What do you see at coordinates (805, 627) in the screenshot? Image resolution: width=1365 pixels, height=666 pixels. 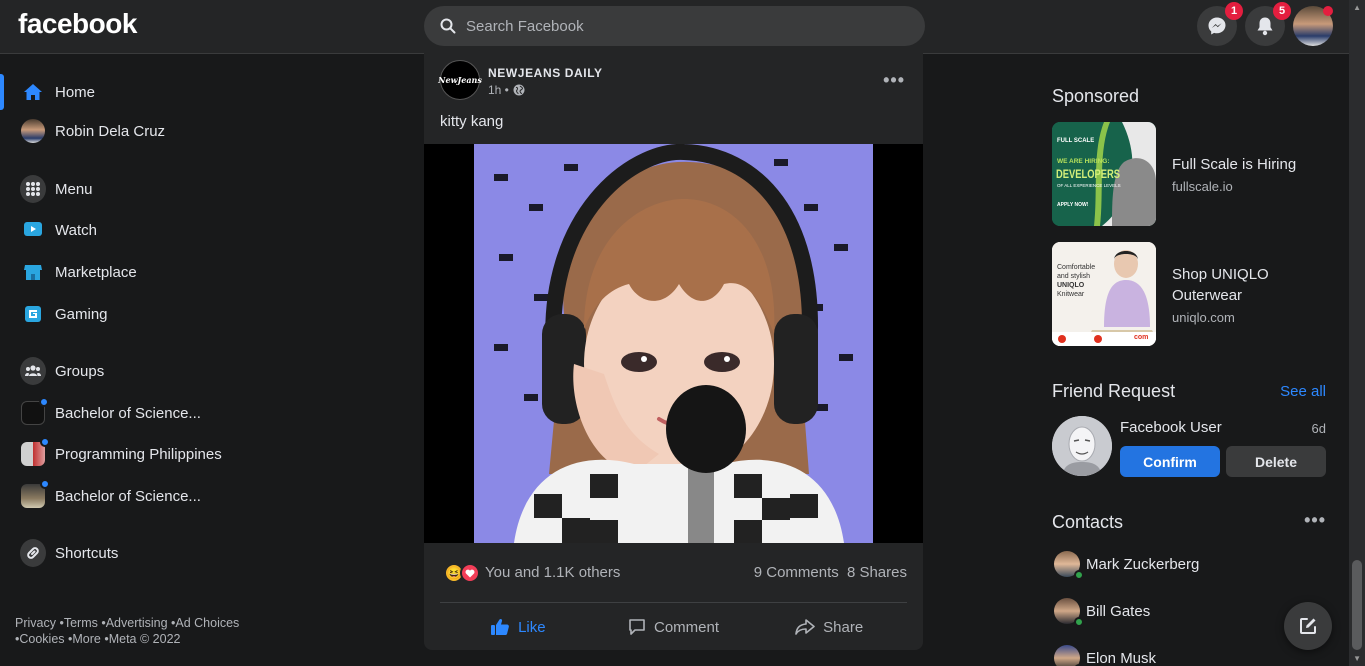 I see `share-arrow-icon` at bounding box center [805, 627].